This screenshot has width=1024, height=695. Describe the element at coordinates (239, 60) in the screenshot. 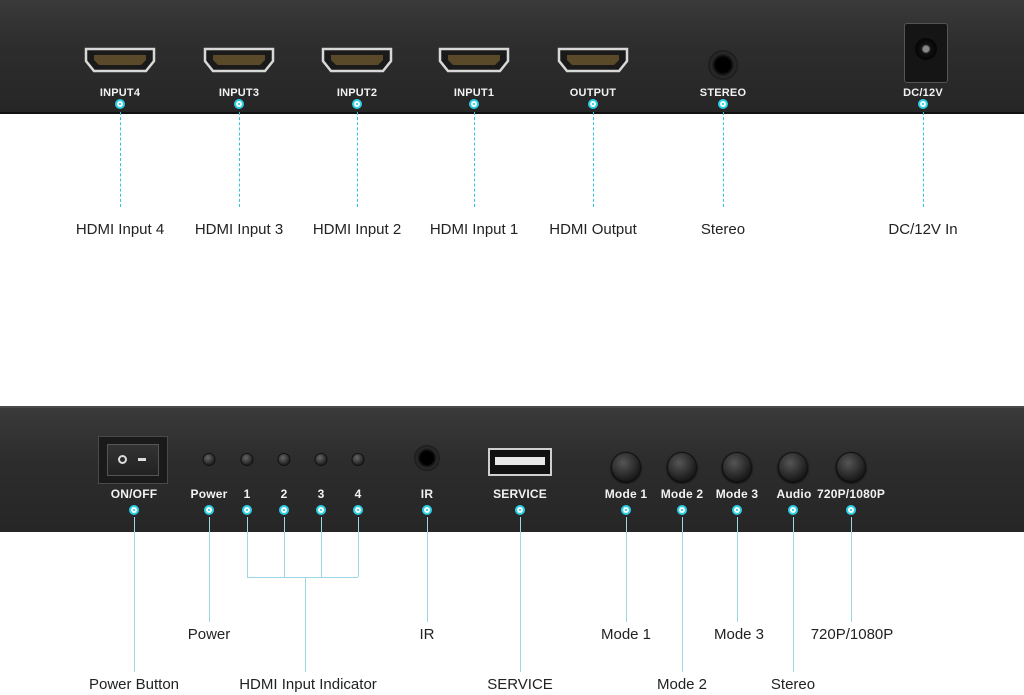

I see `hdmi-input3-port` at that location.